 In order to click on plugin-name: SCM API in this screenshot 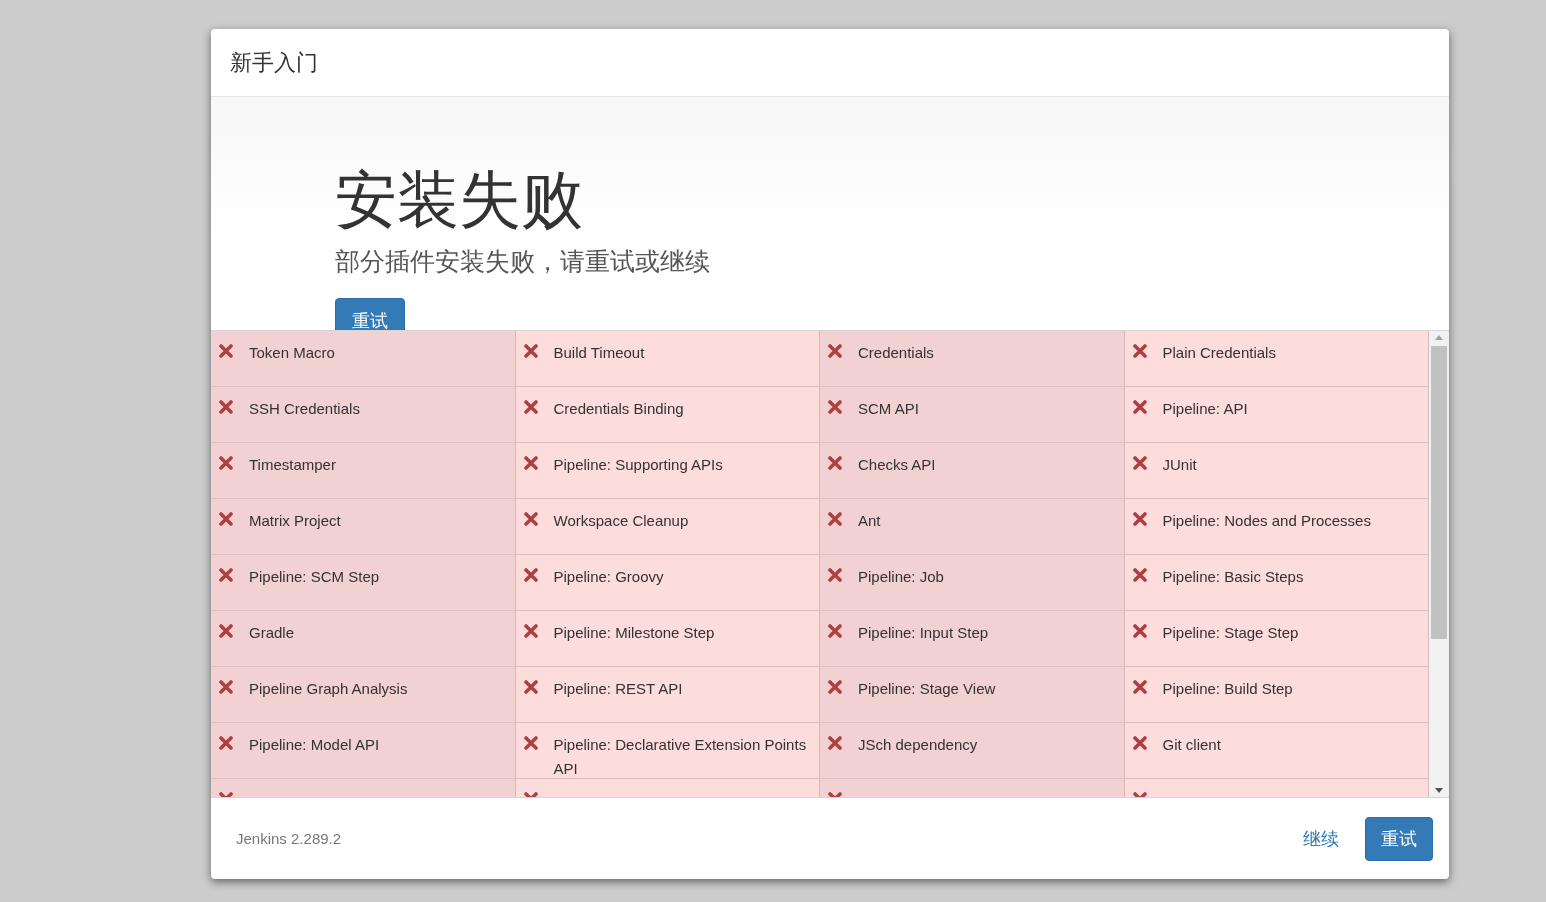, I will do `click(888, 409)`.